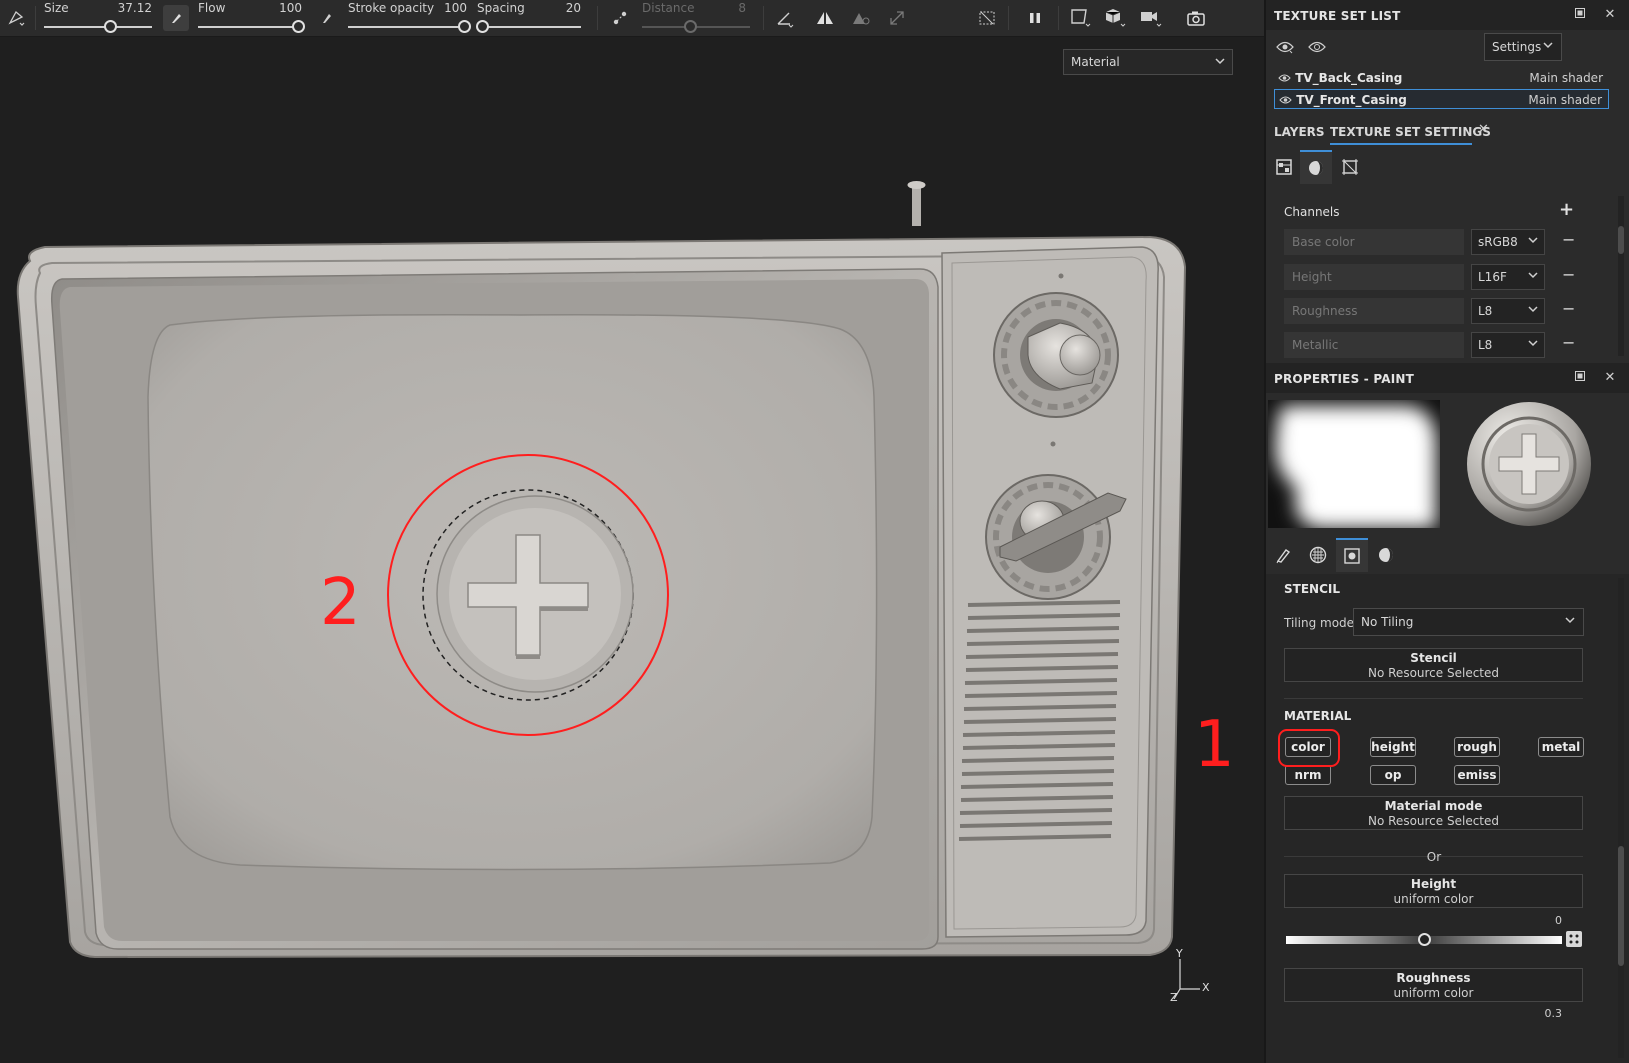  I want to click on pause-icon, so click(1035, 18).